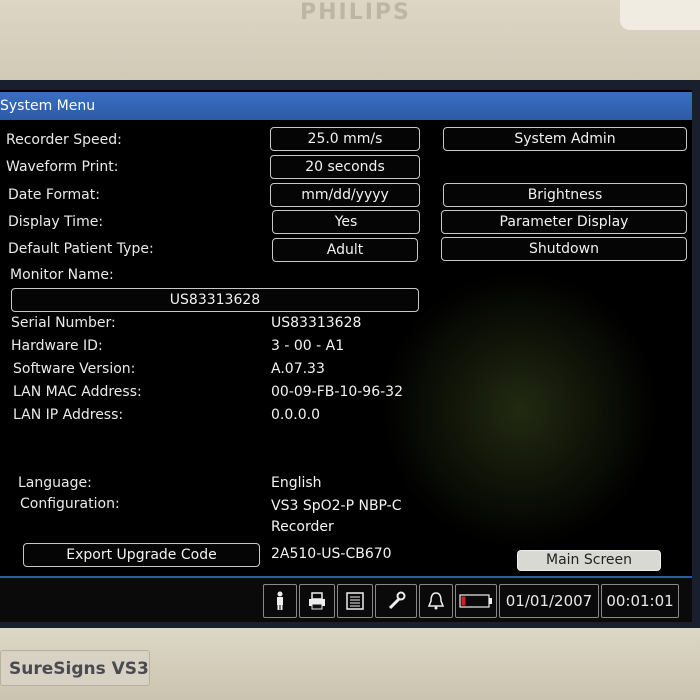  What do you see at coordinates (295, 415) in the screenshot?
I see `lan-ip-value: 0.0.0.0` at bounding box center [295, 415].